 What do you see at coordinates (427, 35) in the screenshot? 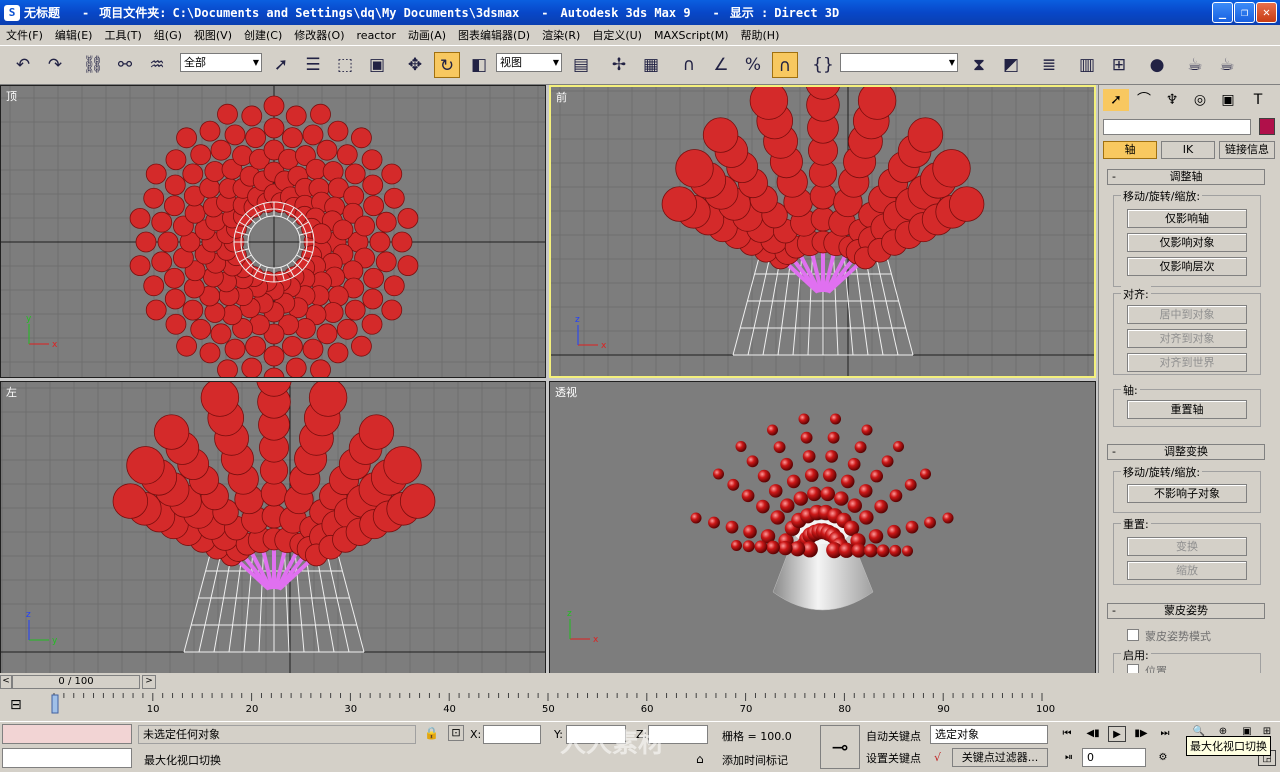
I see `menu-animation: 动画(A)` at bounding box center [427, 35].